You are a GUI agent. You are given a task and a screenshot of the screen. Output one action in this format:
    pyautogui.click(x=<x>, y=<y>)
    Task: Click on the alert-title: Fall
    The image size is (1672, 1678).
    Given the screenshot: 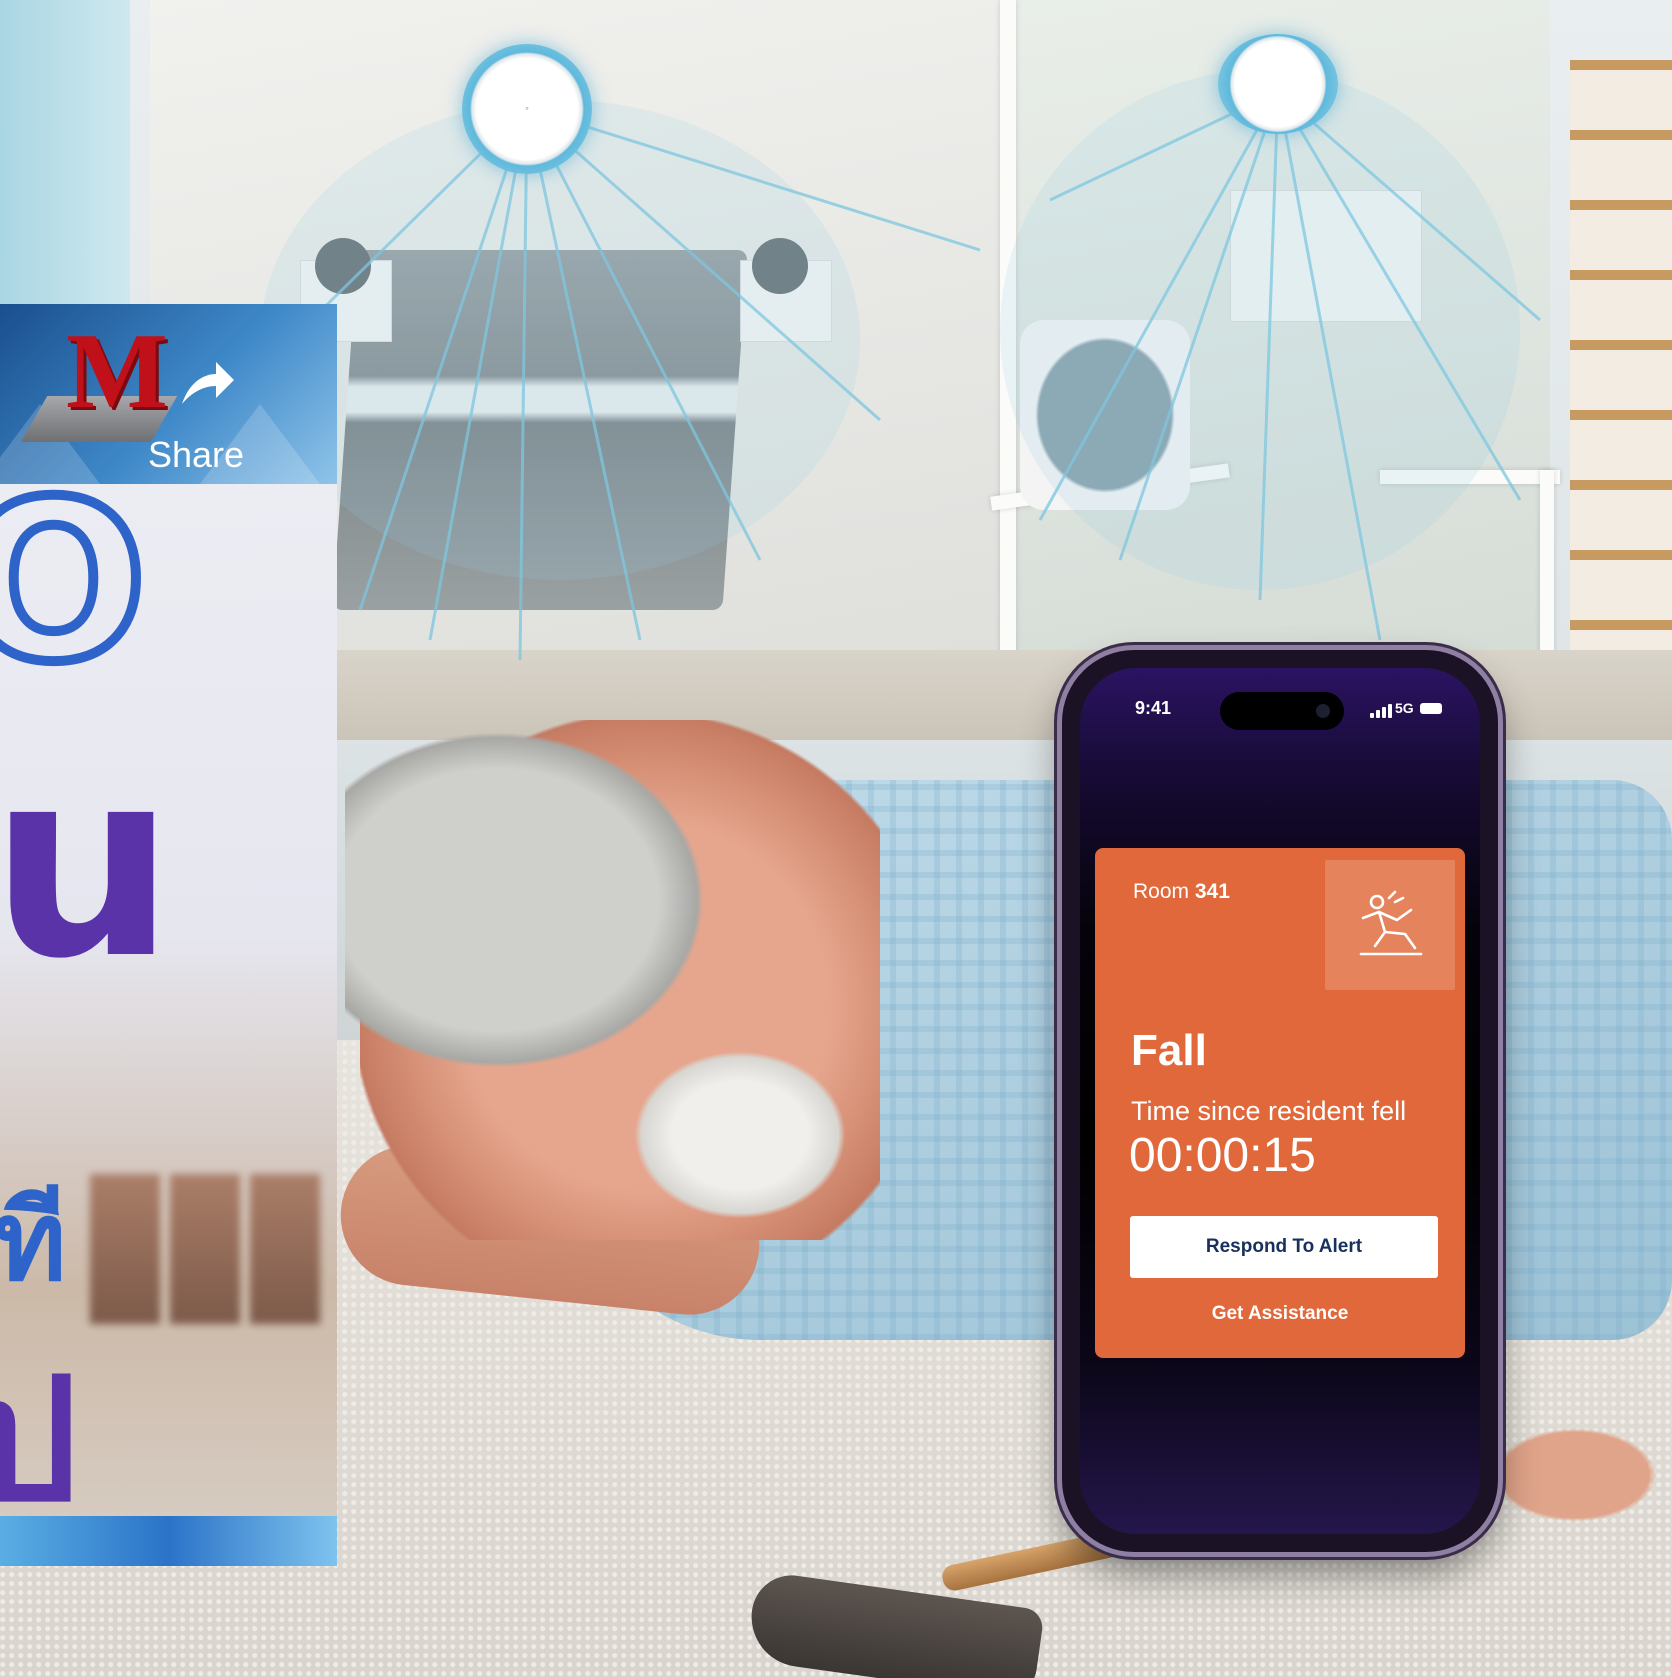 What is the action you would take?
    pyautogui.click(x=1169, y=1050)
    